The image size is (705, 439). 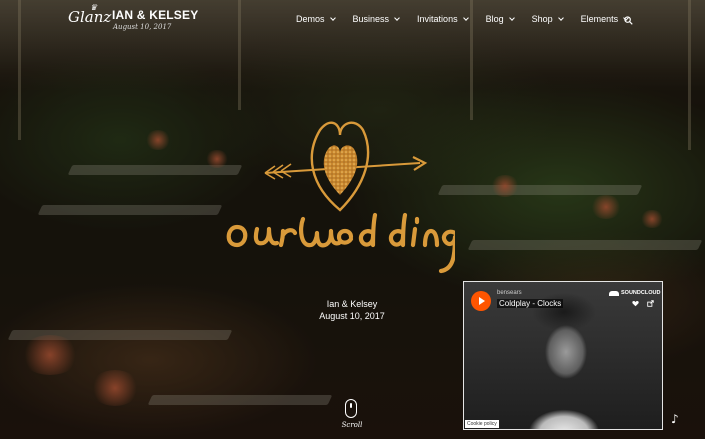 What do you see at coordinates (635, 303) in the screenshot?
I see `heart-icon` at bounding box center [635, 303].